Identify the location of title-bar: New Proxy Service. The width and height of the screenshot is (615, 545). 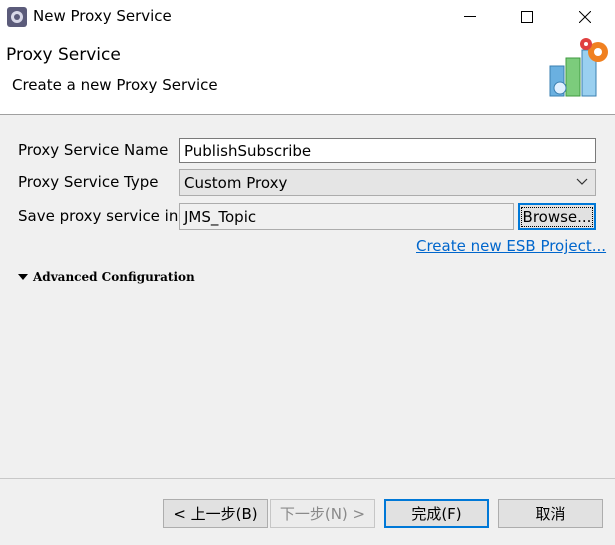
(307, 16).